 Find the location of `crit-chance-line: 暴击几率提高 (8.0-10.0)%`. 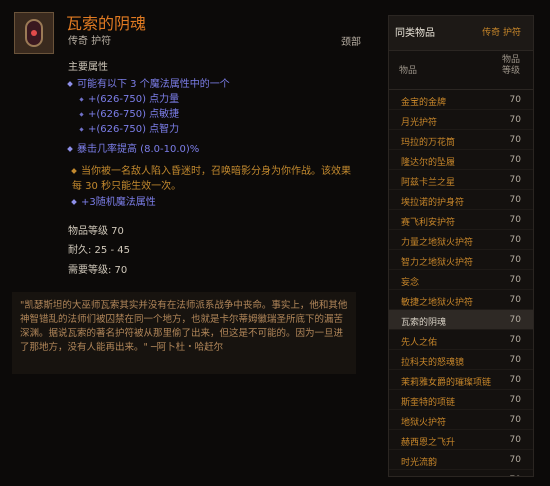

crit-chance-line: 暴击几率提高 (8.0-10.0)% is located at coordinates (133, 147).